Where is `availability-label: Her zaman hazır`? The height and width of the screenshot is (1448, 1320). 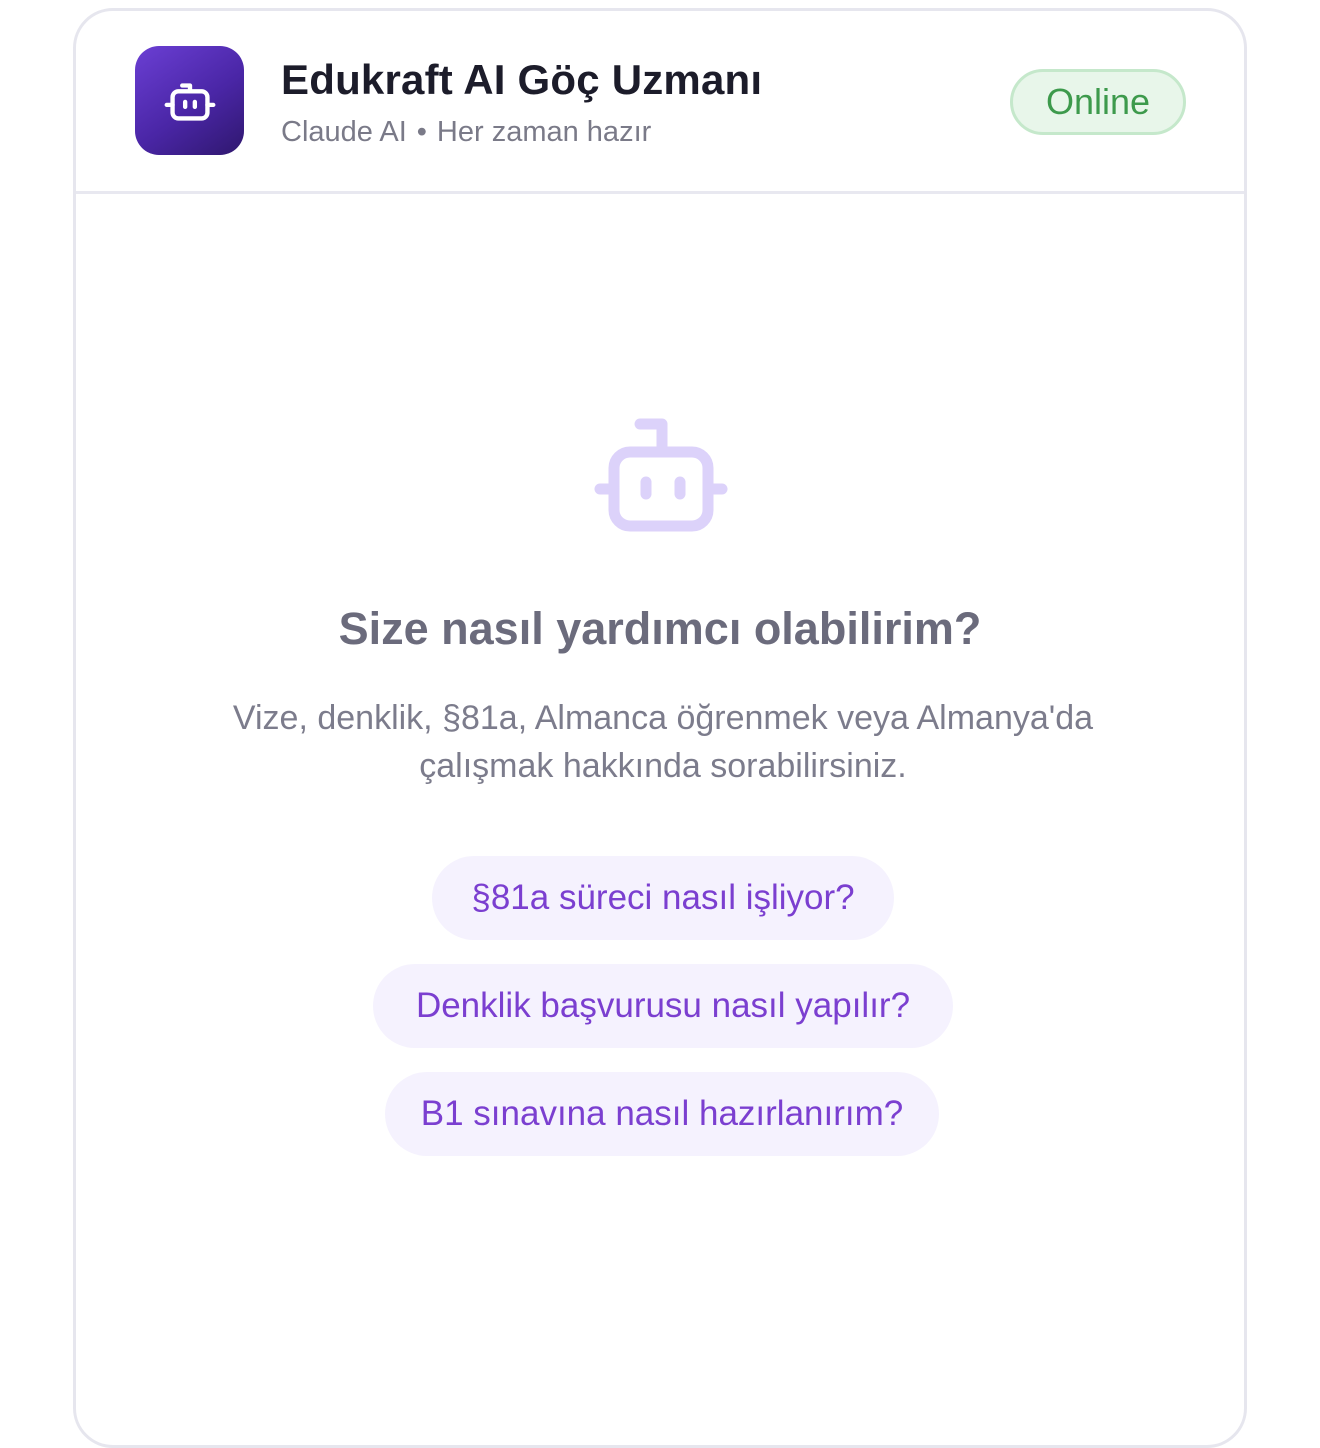
availability-label: Her zaman hazır is located at coordinates (544, 132).